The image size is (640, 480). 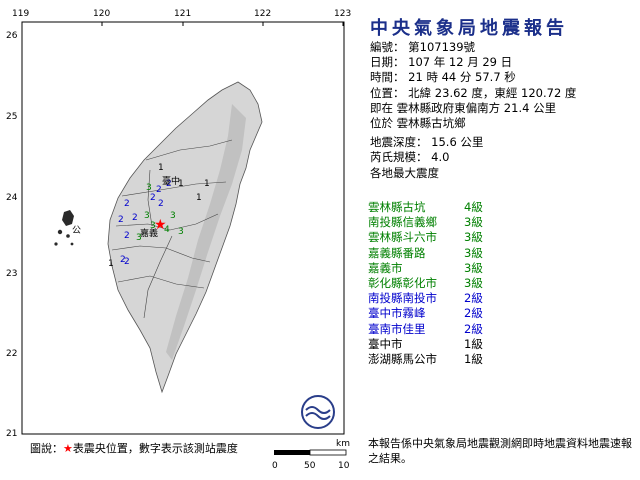 What do you see at coordinates (428, 268) in the screenshot?
I see `intensity-row: 嘉義市 3級` at bounding box center [428, 268].